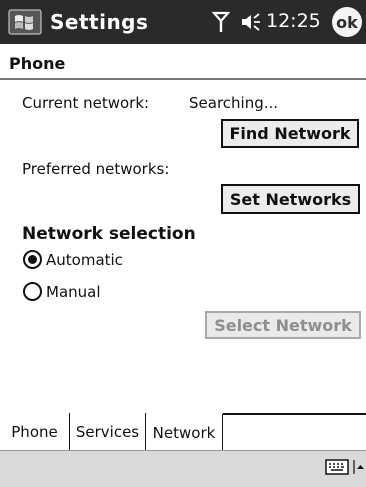 This screenshot has height=487, width=366. I want to click on antenna-icon, so click(221, 22).